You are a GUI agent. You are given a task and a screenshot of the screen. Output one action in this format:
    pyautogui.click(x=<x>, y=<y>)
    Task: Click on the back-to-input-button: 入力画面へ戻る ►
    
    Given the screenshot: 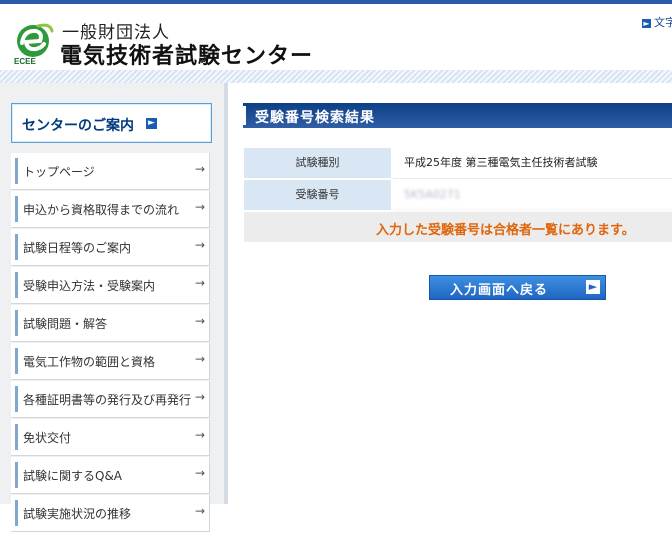 What is the action you would take?
    pyautogui.click(x=517, y=287)
    